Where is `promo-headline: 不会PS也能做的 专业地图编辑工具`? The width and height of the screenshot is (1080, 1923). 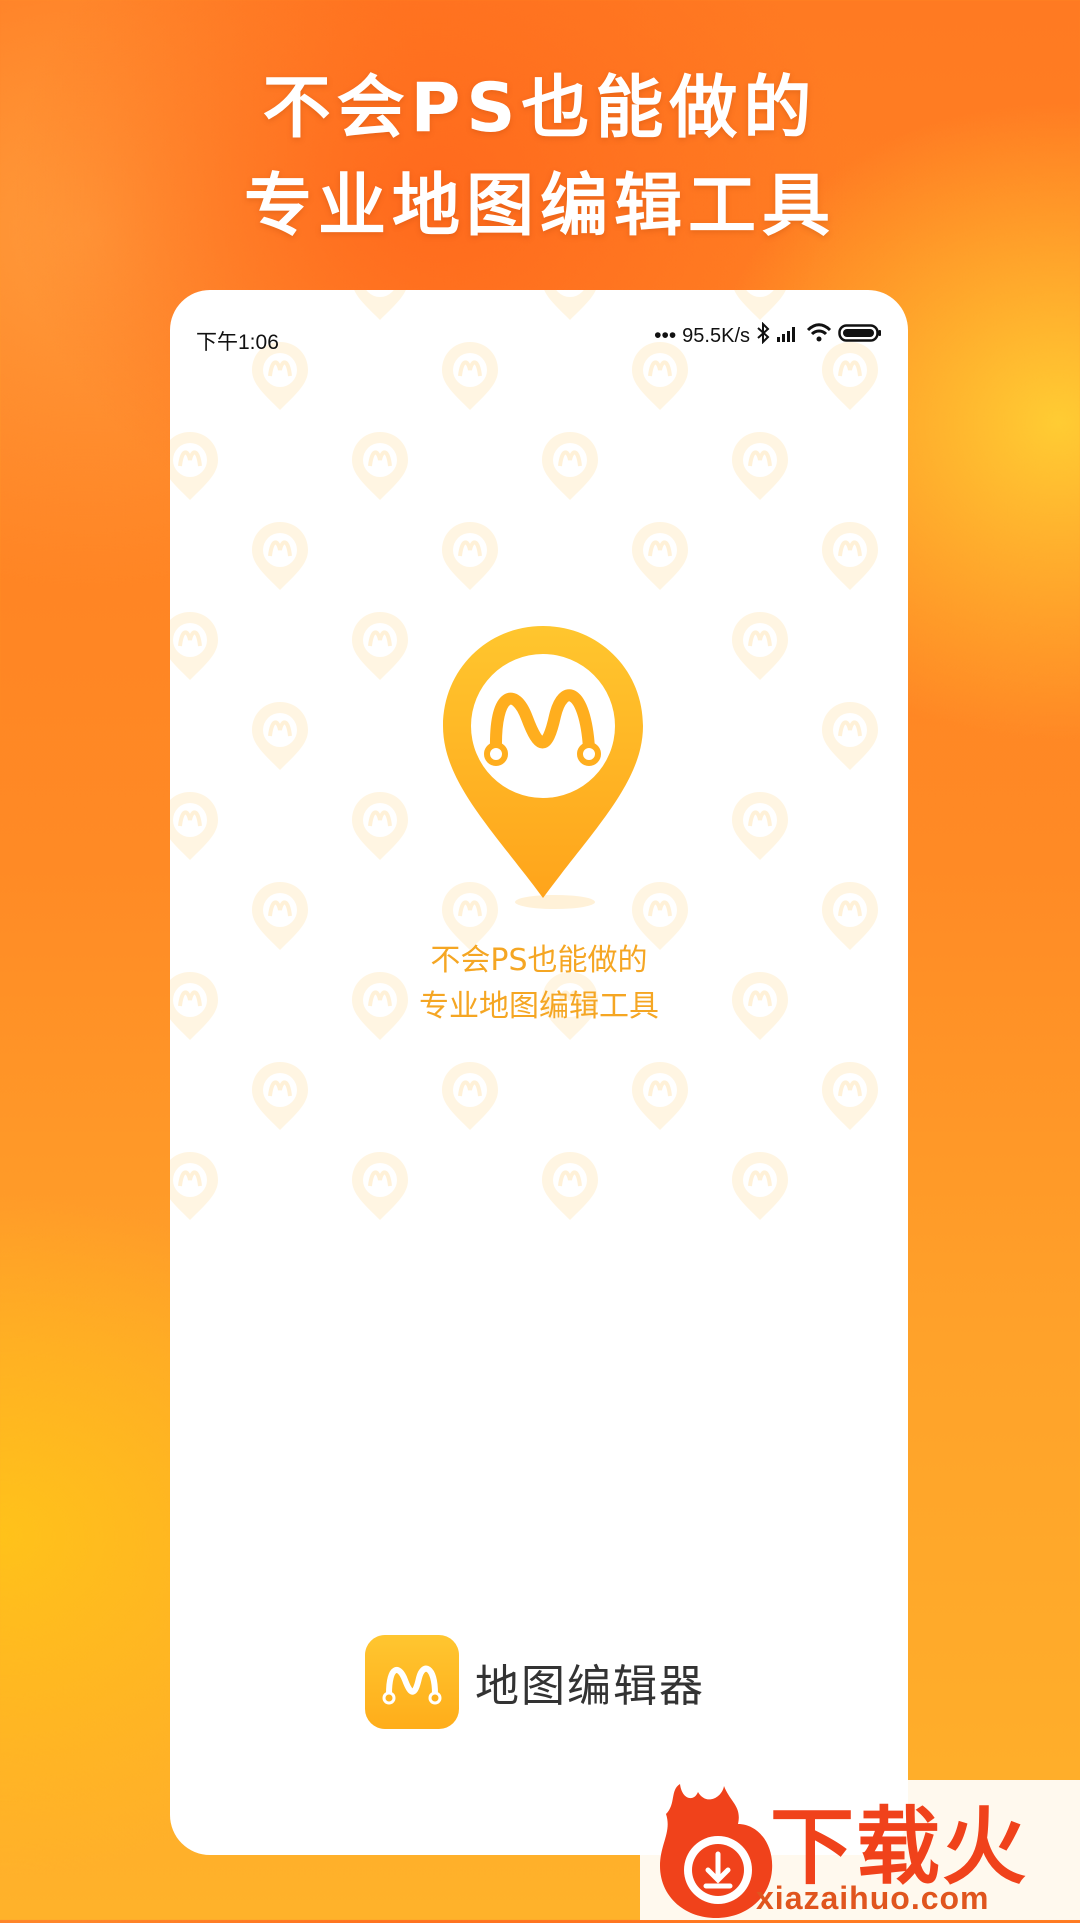 promo-headline: 不会PS也能做的 专业地图编辑工具 is located at coordinates (540, 158).